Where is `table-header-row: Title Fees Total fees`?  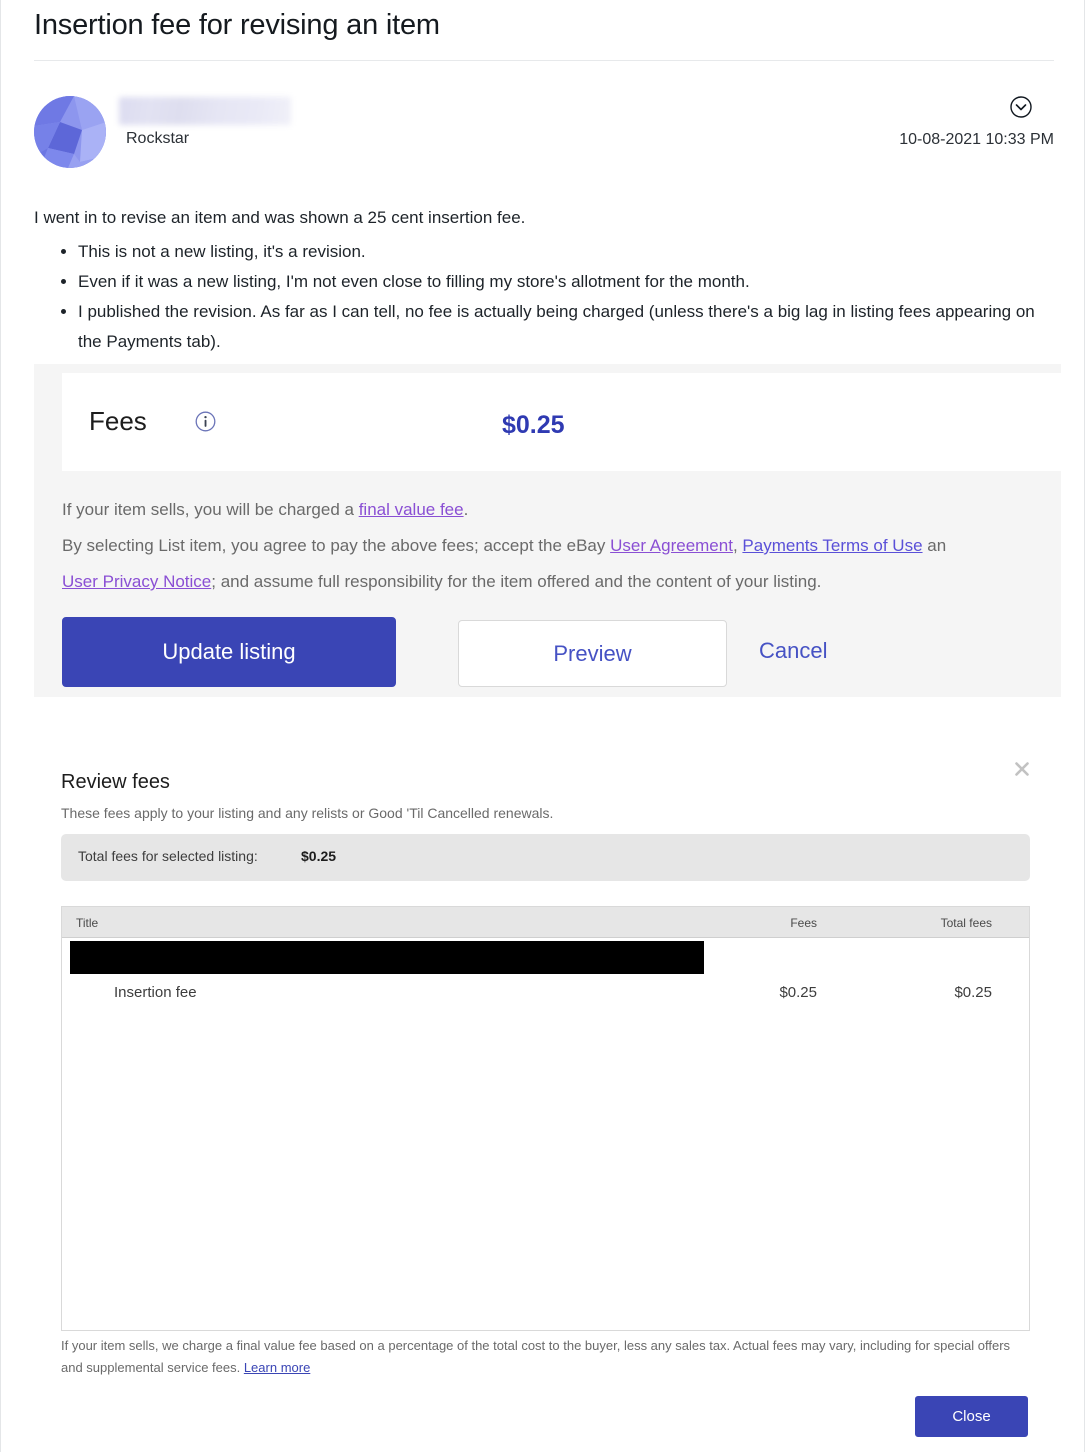 table-header-row: Title Fees Total fees is located at coordinates (545, 922).